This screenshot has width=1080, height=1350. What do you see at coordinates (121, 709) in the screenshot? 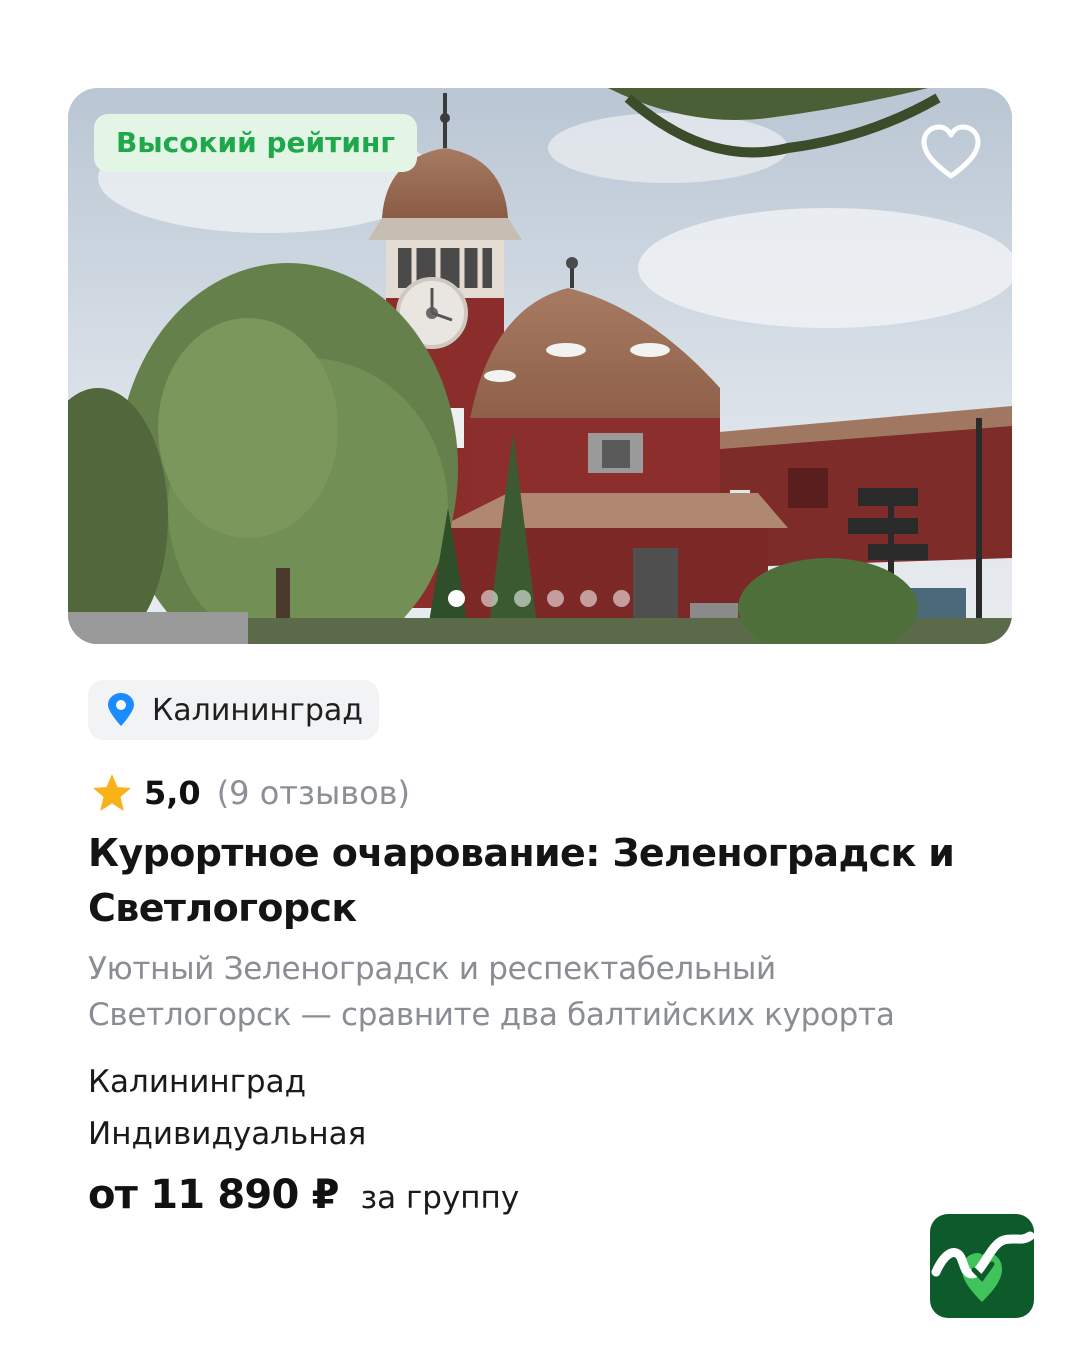
I see `map-pin-icon` at bounding box center [121, 709].